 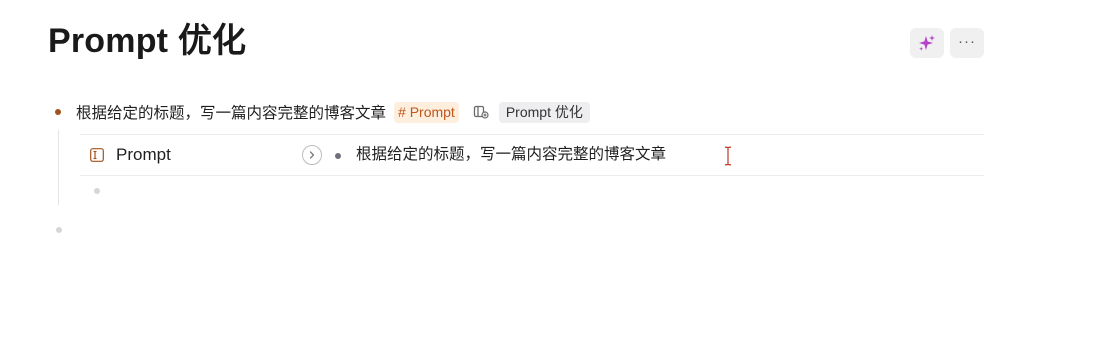 I want to click on tag-prompt: # Prompt, so click(x=426, y=112).